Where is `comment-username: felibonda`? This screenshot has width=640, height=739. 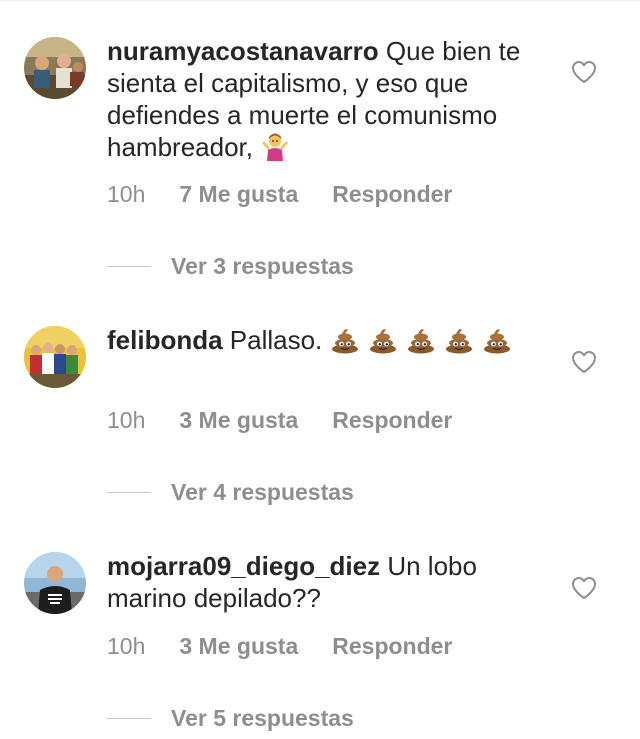 comment-username: felibonda is located at coordinates (165, 340).